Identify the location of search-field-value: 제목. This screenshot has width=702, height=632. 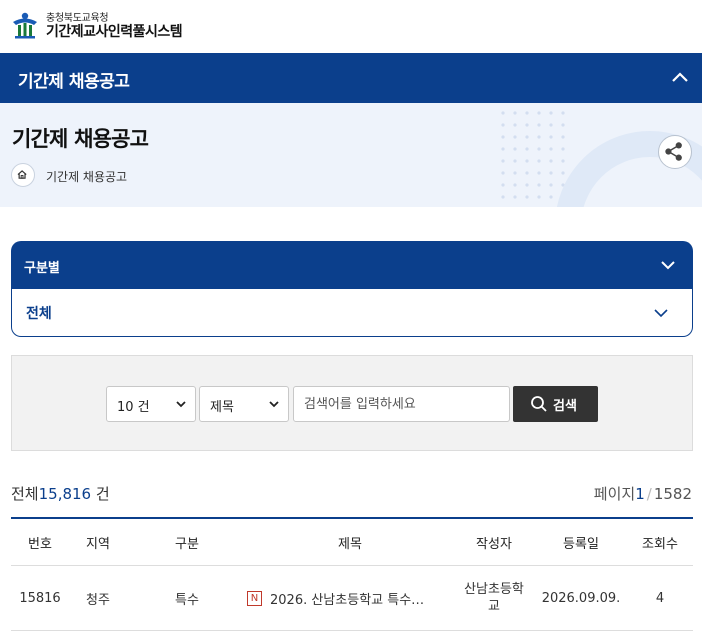
(222, 407).